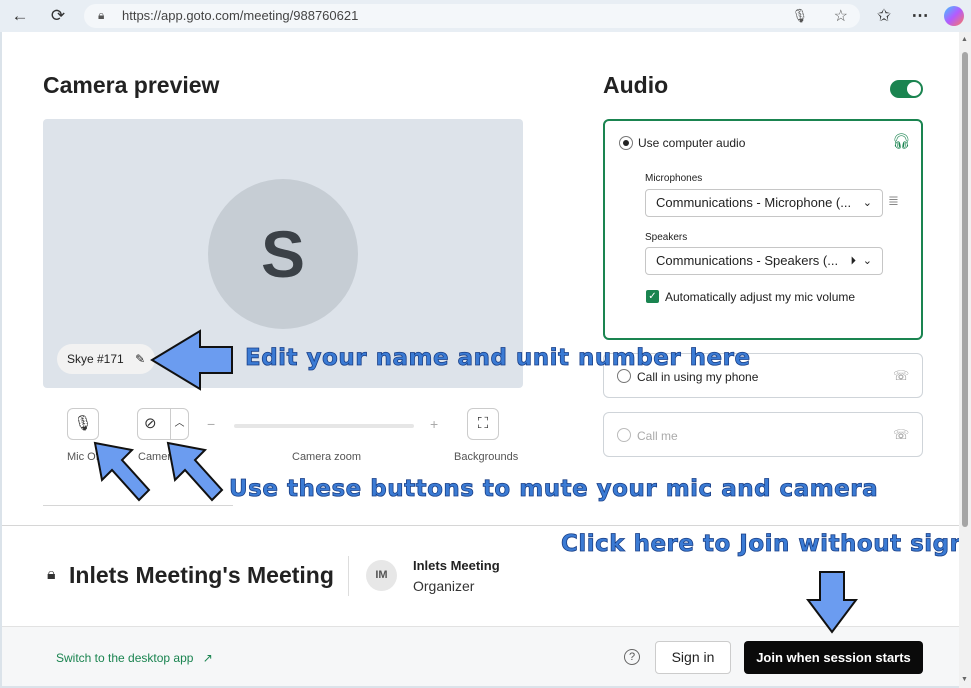 This screenshot has width=971, height=688. I want to click on arrow-down-icon, so click(832, 602).